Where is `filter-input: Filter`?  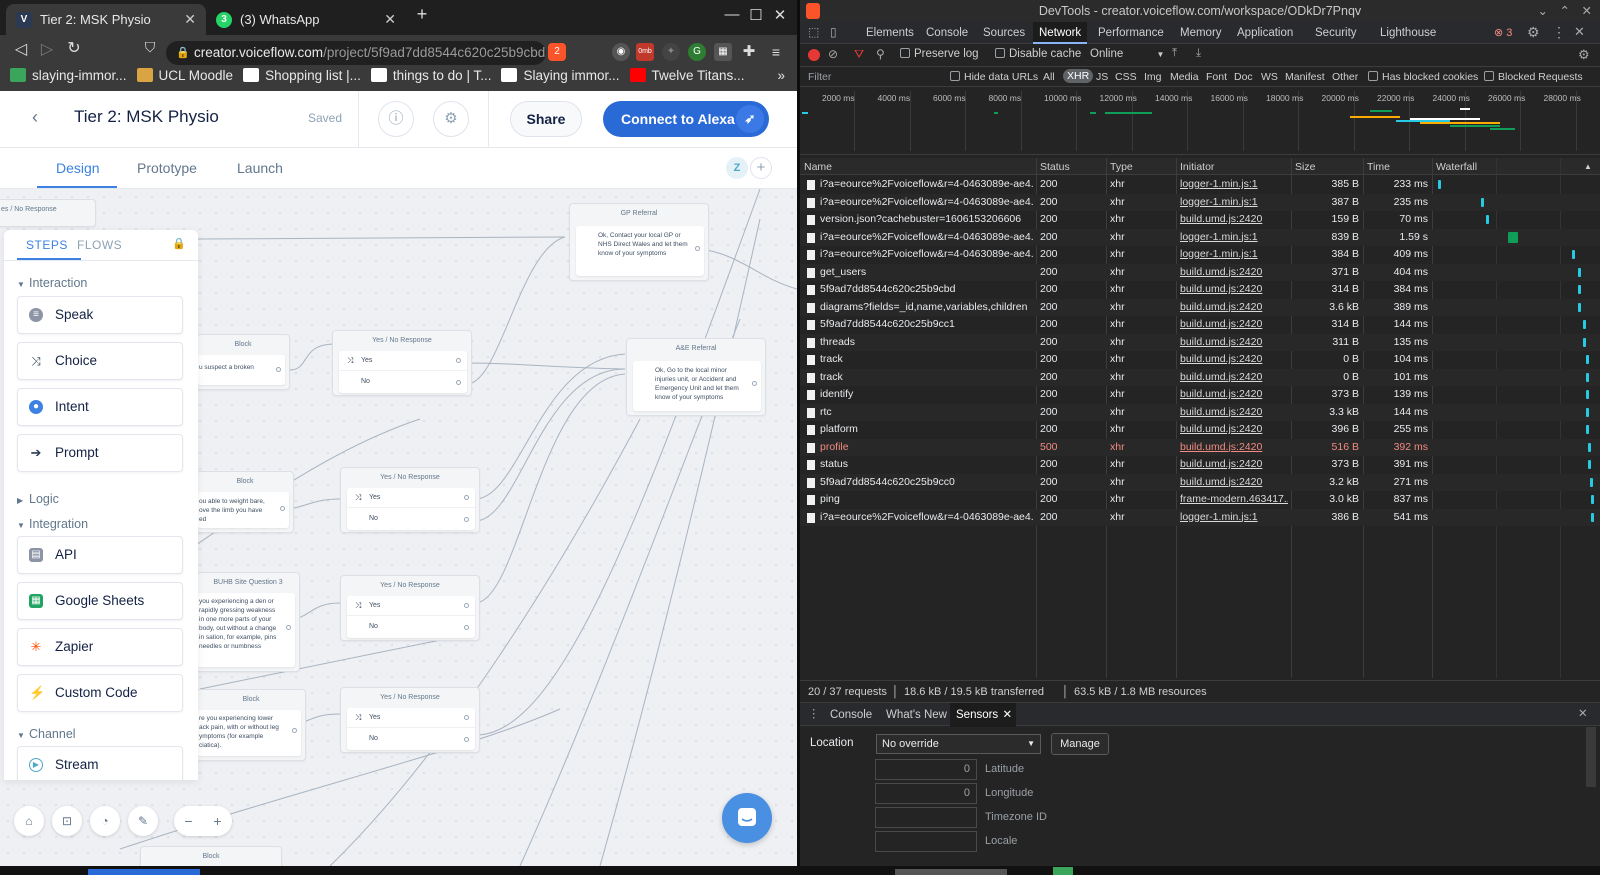 filter-input: Filter is located at coordinates (819, 77).